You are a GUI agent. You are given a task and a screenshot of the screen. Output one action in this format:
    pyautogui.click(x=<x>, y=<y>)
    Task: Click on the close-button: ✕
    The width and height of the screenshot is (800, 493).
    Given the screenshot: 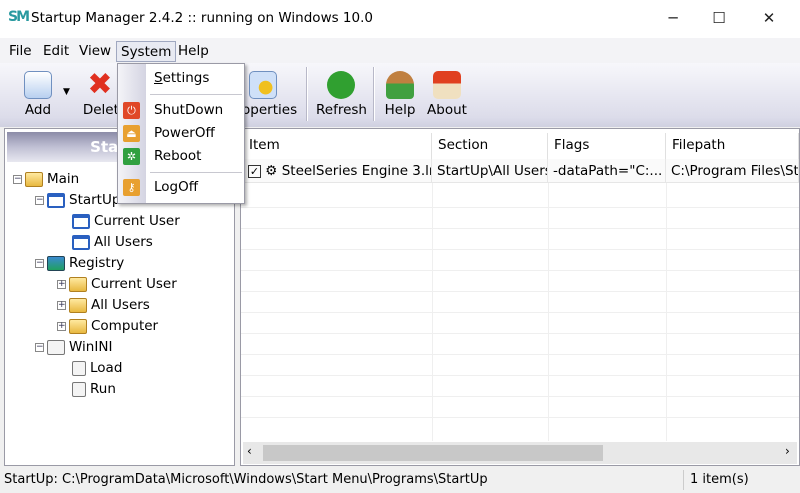 What is the action you would take?
    pyautogui.click(x=769, y=18)
    